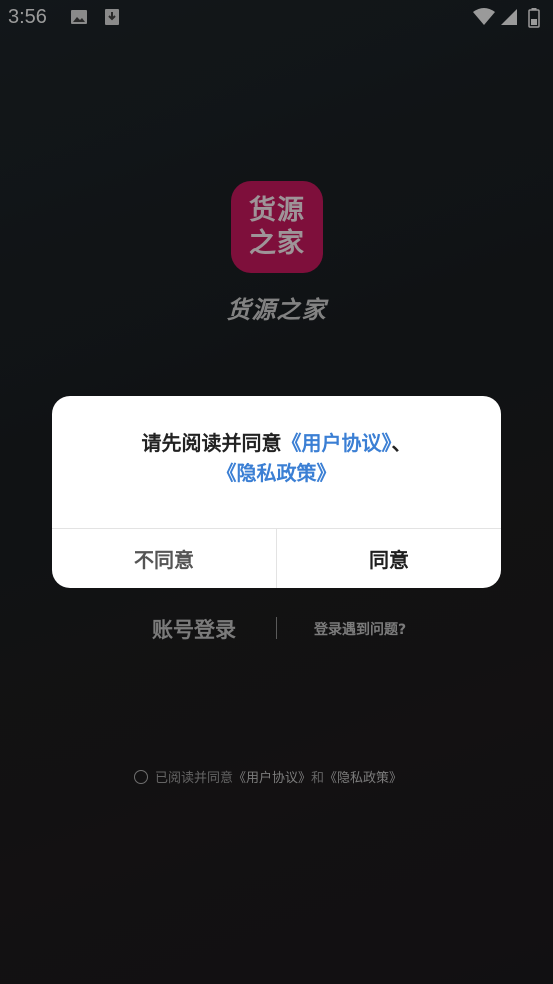 This screenshot has width=553, height=984. What do you see at coordinates (277, 473) in the screenshot?
I see `dialog-privacy-policy-link: 《隐私政策》` at bounding box center [277, 473].